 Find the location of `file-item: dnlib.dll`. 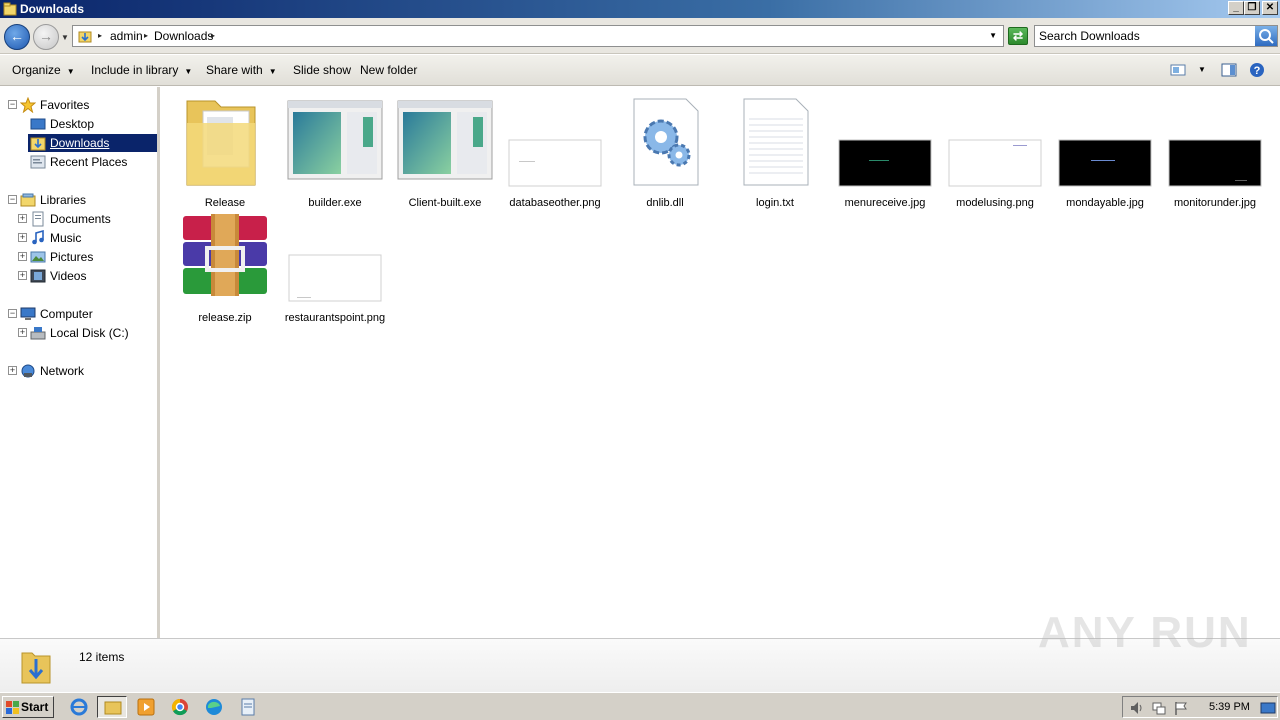

file-item: dnlib.dll is located at coordinates (665, 155).